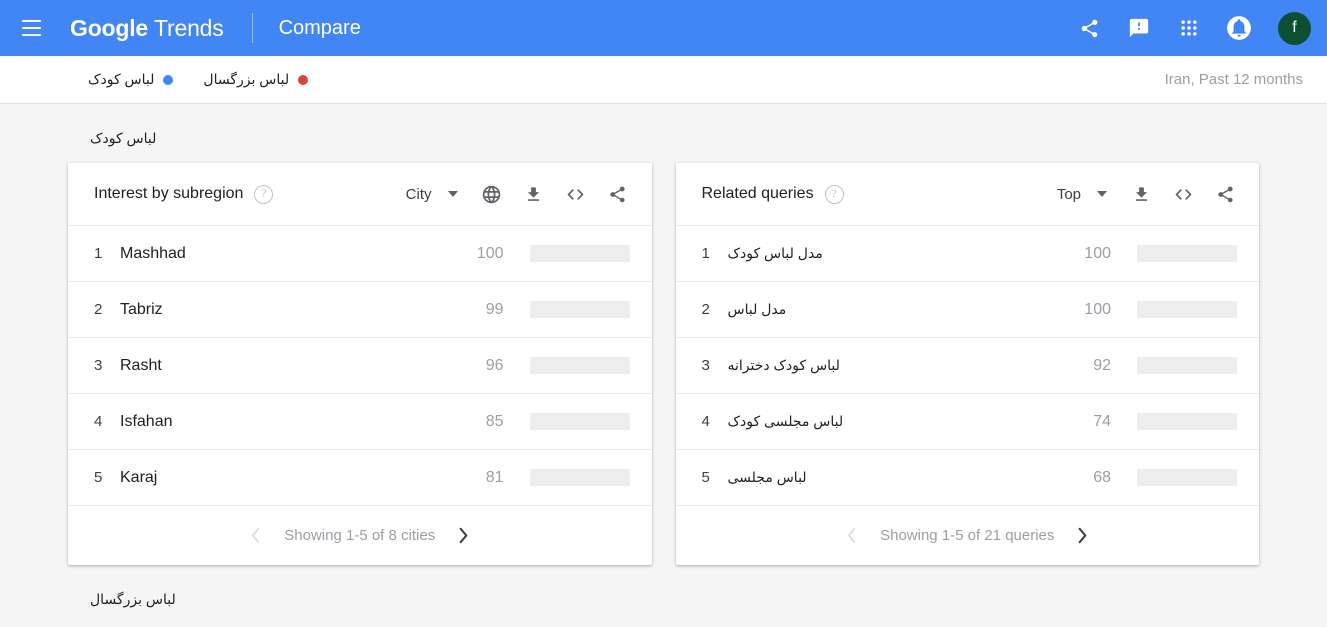  Describe the element at coordinates (146, 421) in the screenshot. I see `row-label: Isfahan` at that location.